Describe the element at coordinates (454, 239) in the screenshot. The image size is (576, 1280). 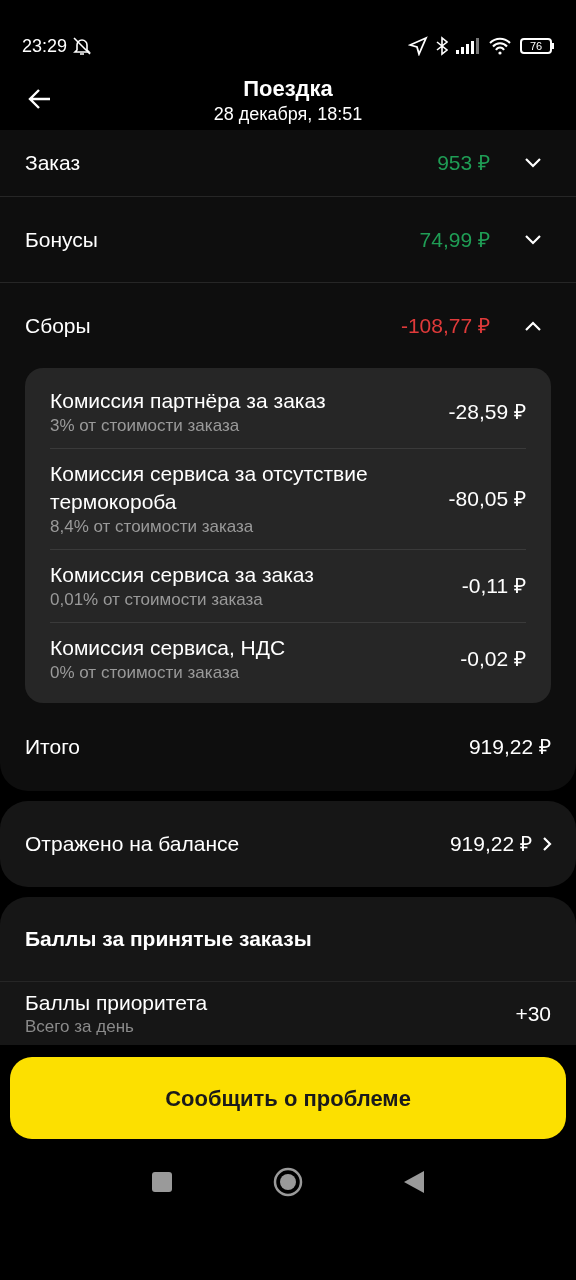
I see `section-amount: 74,99 ₽` at that location.